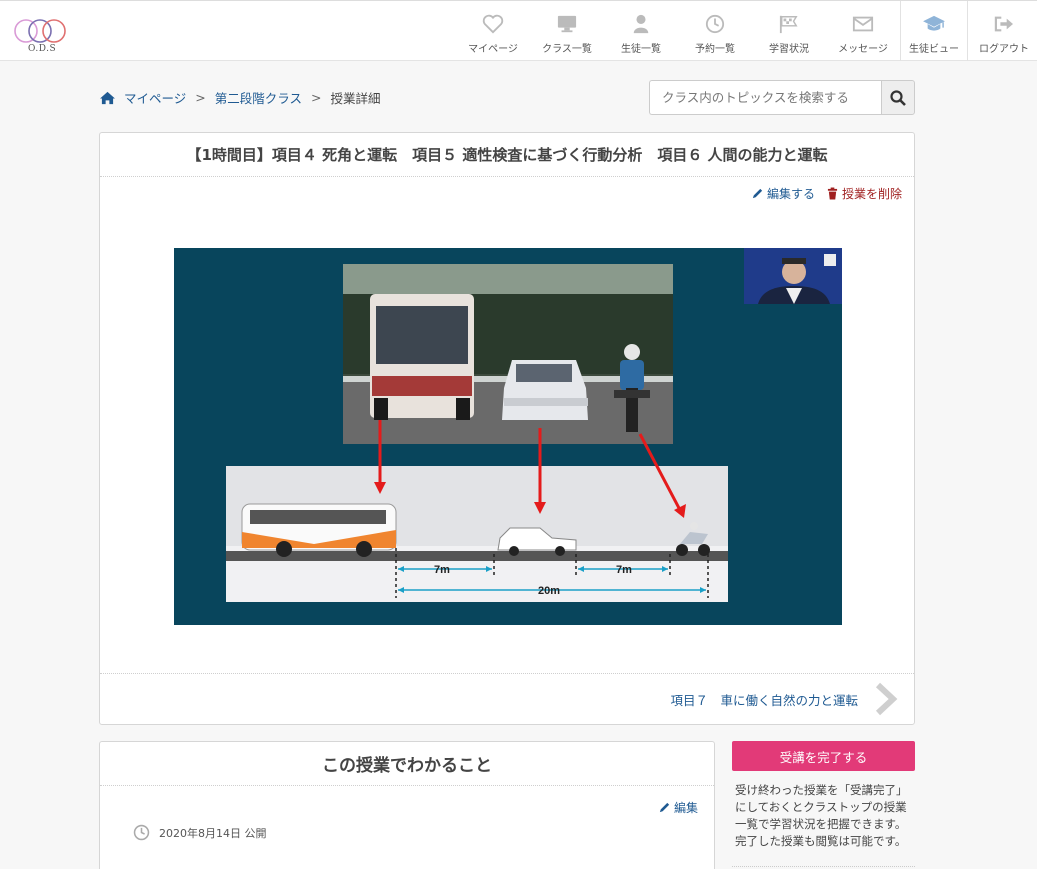 The width and height of the screenshot is (1037, 869). I want to click on breadcrumb-mypage: マイページ, so click(155, 97).